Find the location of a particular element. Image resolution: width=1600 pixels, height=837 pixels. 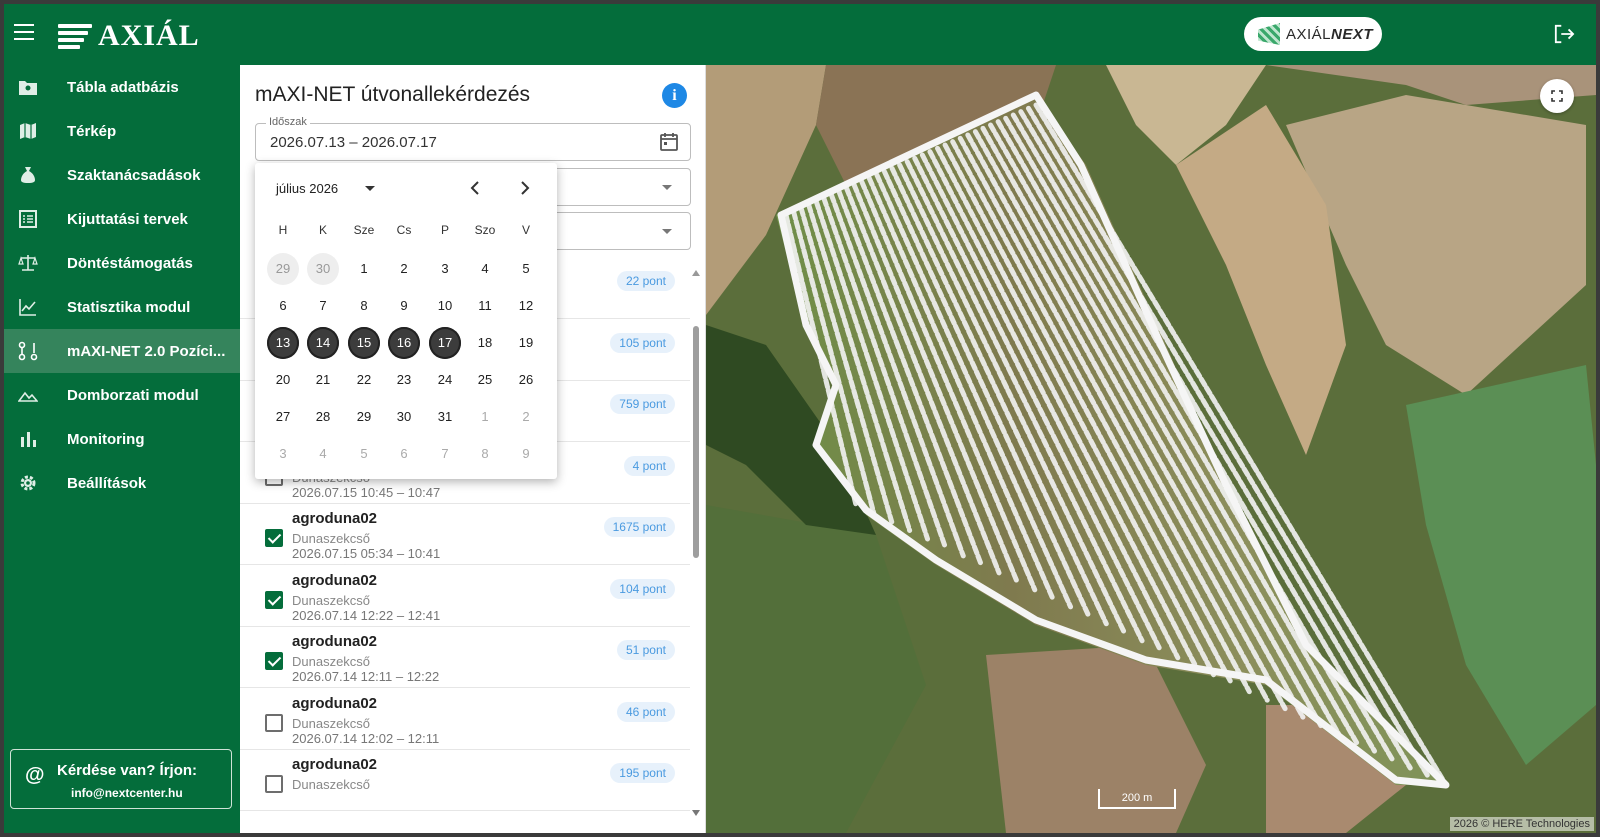

calendar-day: 27 is located at coordinates (283, 417).